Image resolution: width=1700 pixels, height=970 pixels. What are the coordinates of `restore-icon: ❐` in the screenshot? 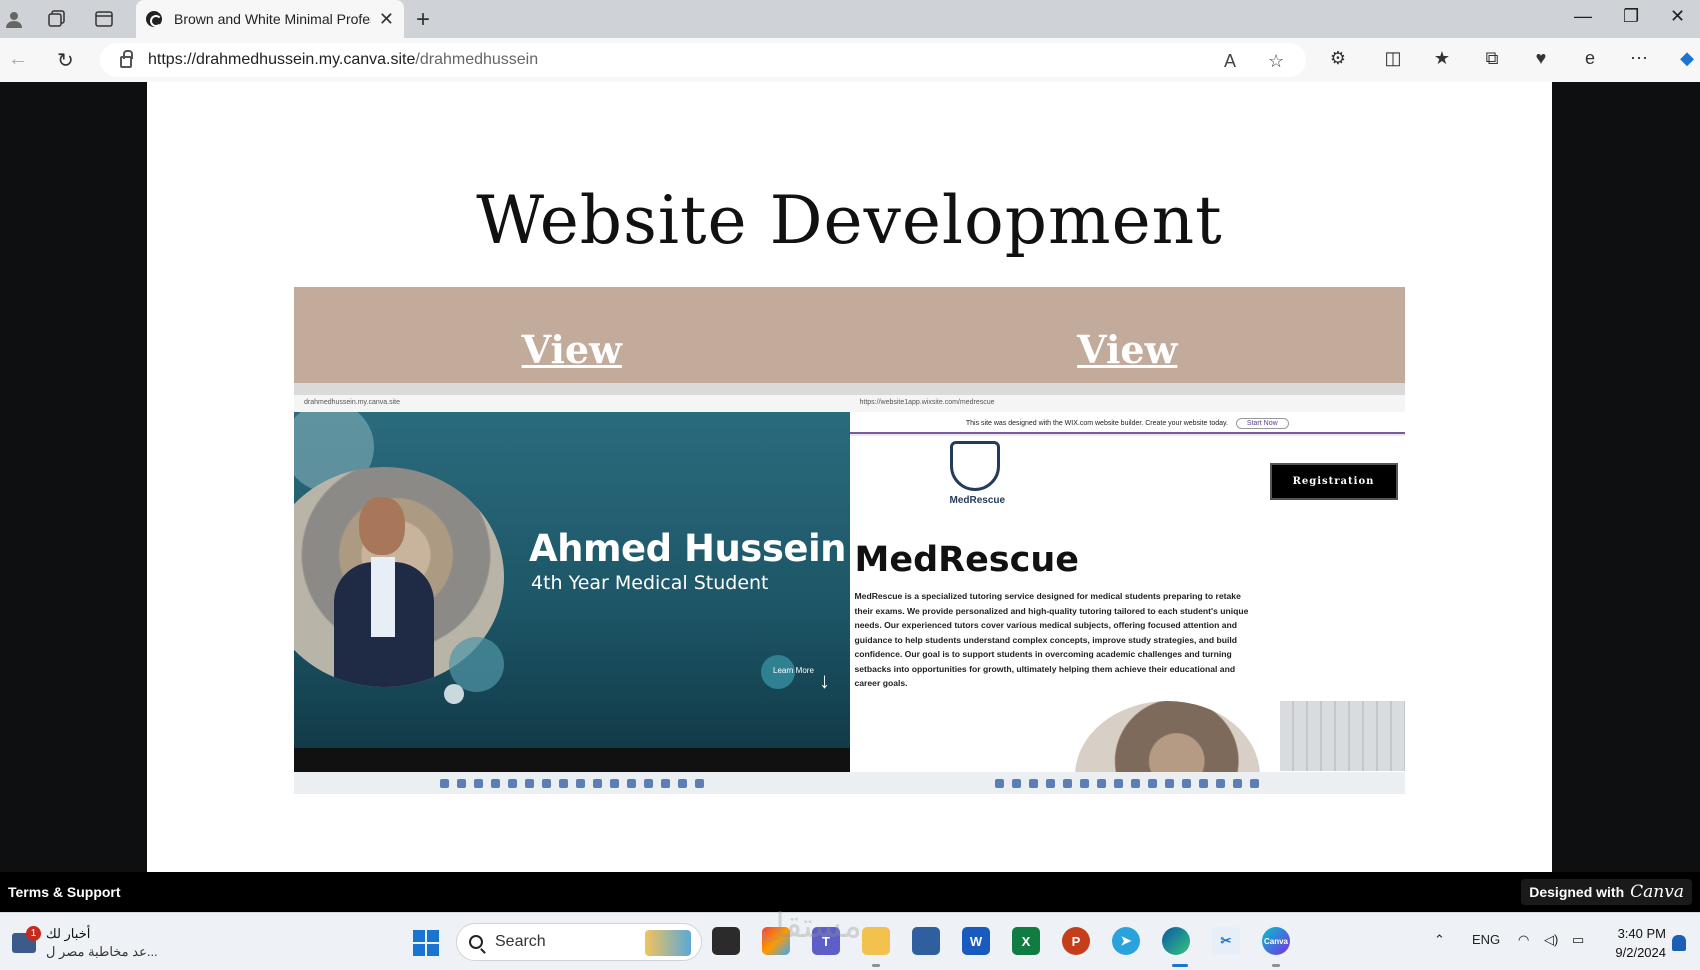 It's located at (1631, 16).